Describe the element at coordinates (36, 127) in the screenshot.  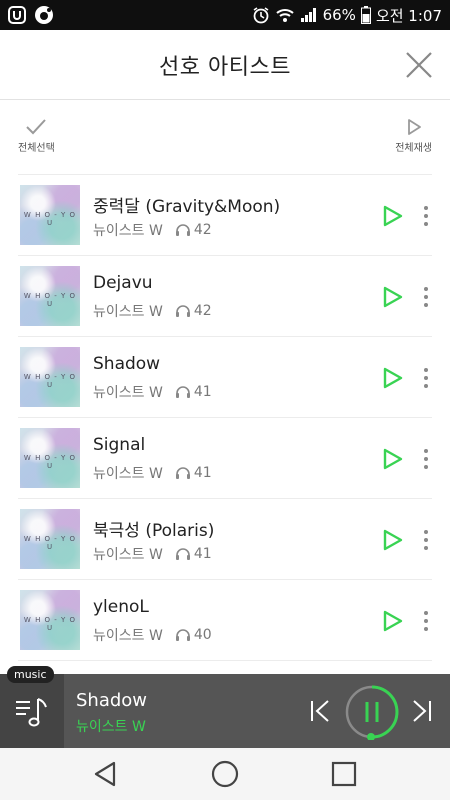
I see `check-icon` at that location.